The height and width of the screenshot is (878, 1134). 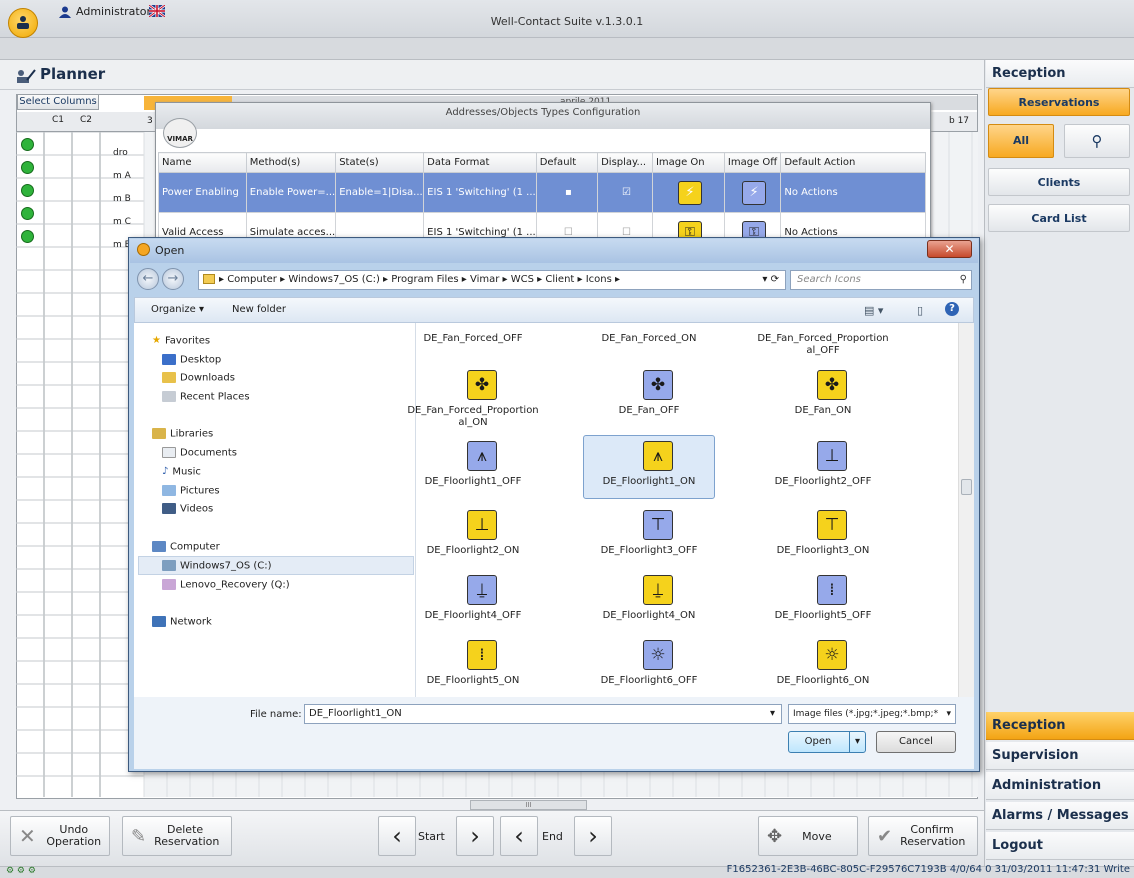 What do you see at coordinates (397, 836) in the screenshot?
I see `prev-start-button: ‹` at bounding box center [397, 836].